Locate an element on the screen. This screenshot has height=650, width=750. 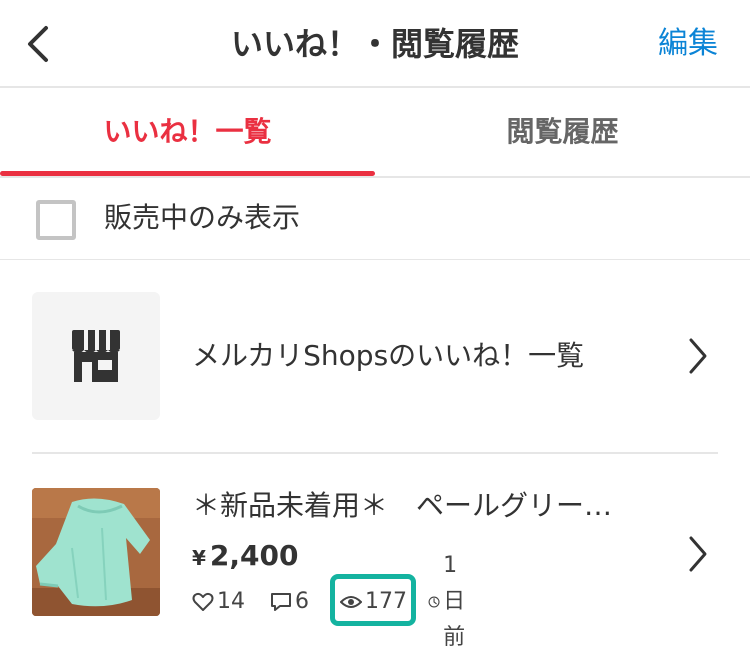
sweater-photo is located at coordinates (96, 552).